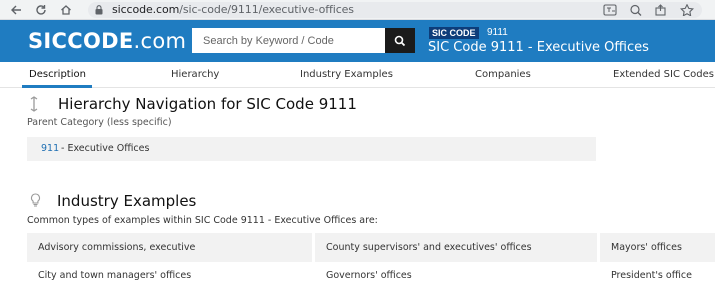  What do you see at coordinates (41, 10) in the screenshot?
I see `reload-icon` at bounding box center [41, 10].